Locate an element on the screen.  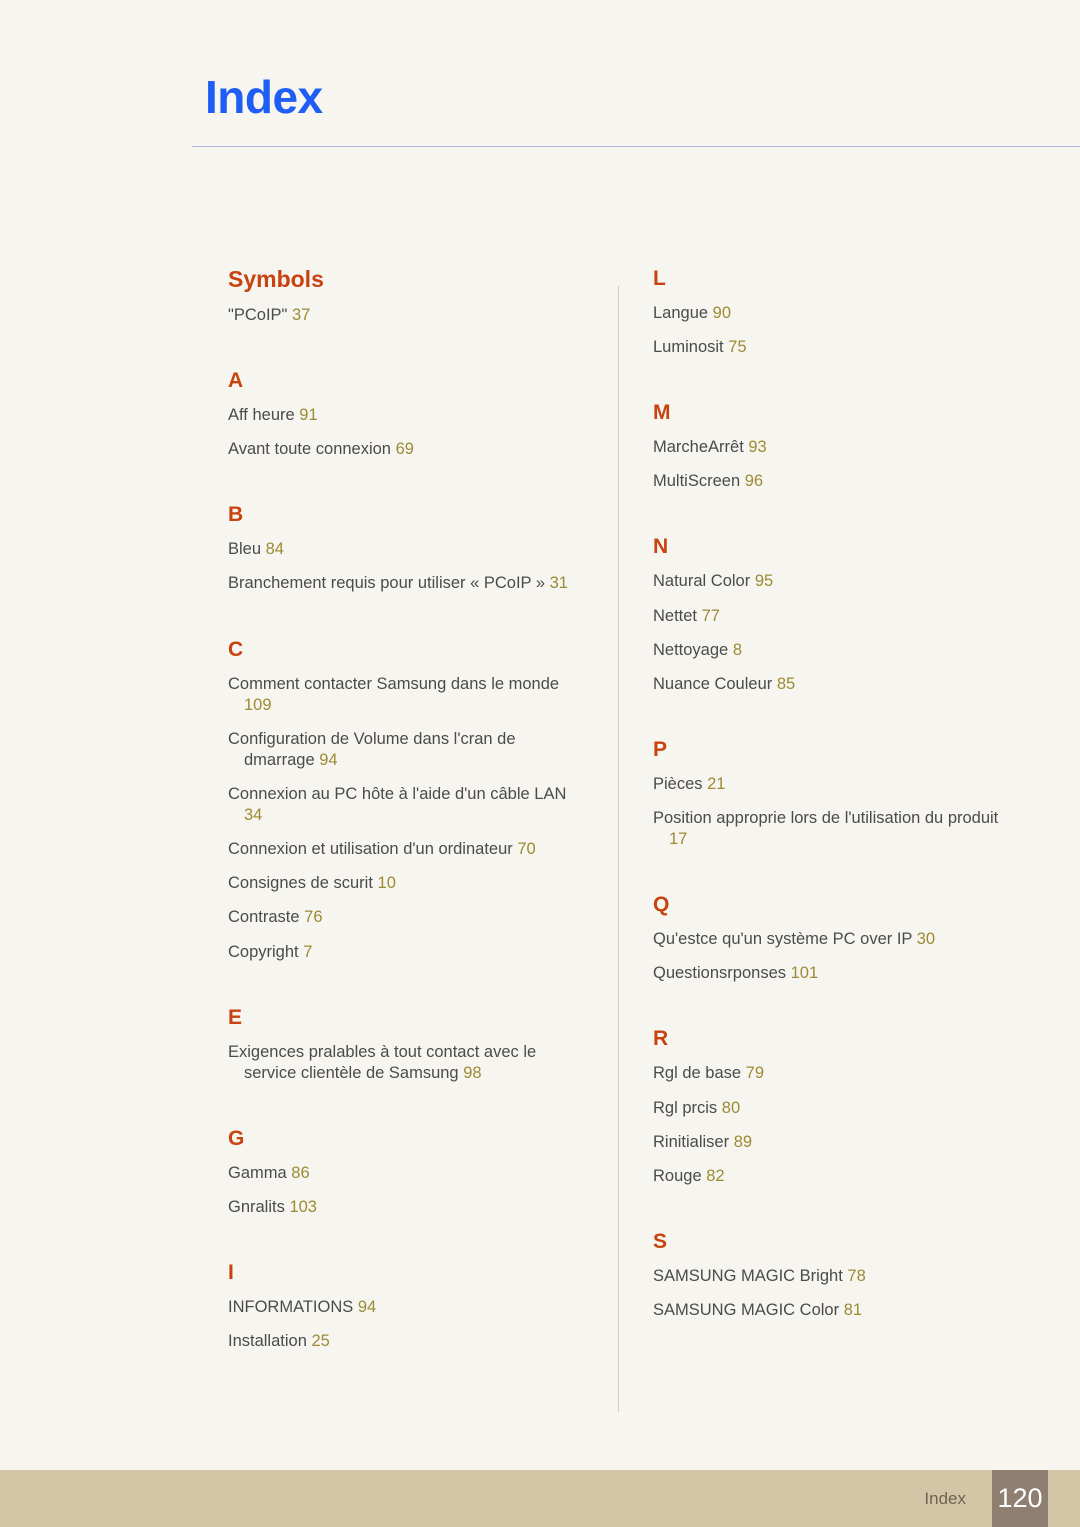
index-entry: Bleu 84 is located at coordinates (408, 549).